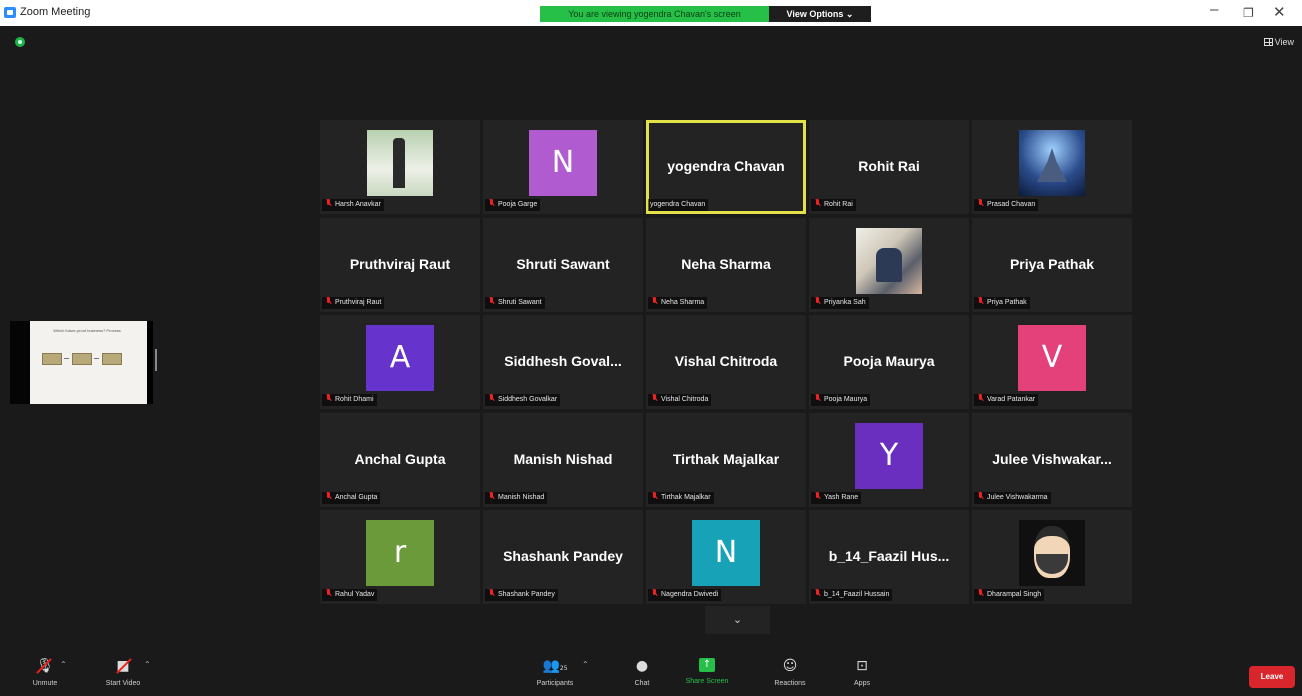 This screenshot has width=1302, height=696. What do you see at coordinates (726, 167) in the screenshot?
I see `participant-tile-yogendra-chavan: yogendra Chavan yogendra Chavan` at bounding box center [726, 167].